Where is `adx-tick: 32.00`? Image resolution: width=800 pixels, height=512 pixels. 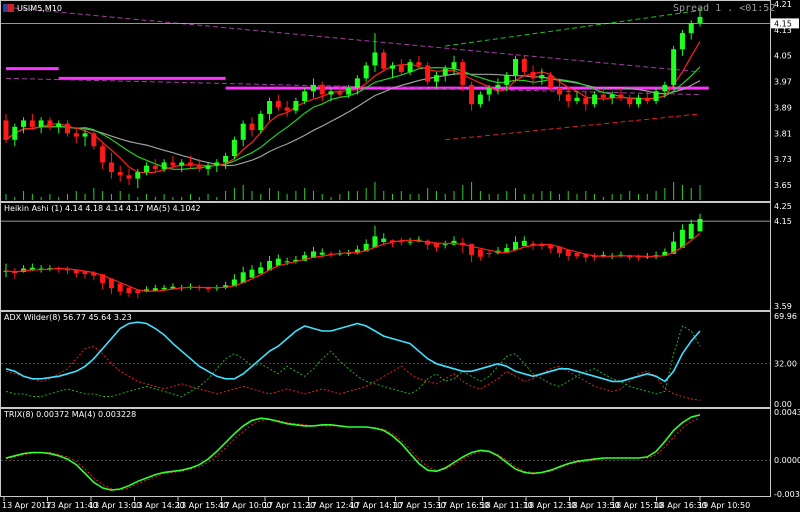
adx-tick: 32.00 is located at coordinates (785, 364).